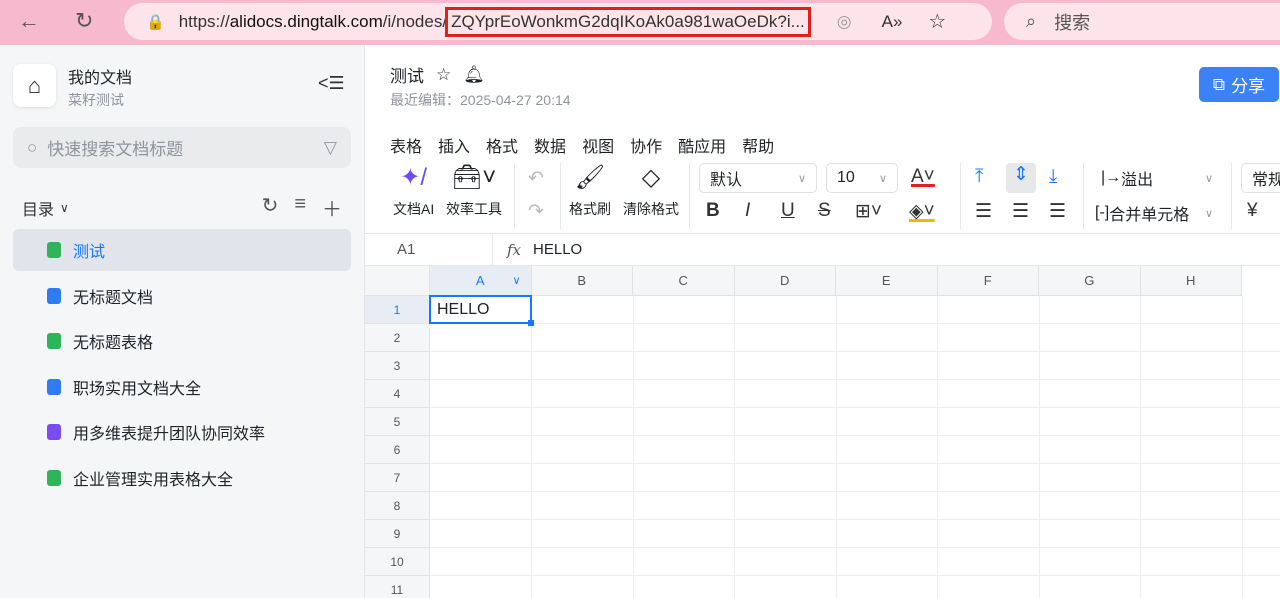 This screenshot has height=598, width=1280. What do you see at coordinates (590, 209) in the screenshot?
I see `label: 格式刷` at bounding box center [590, 209].